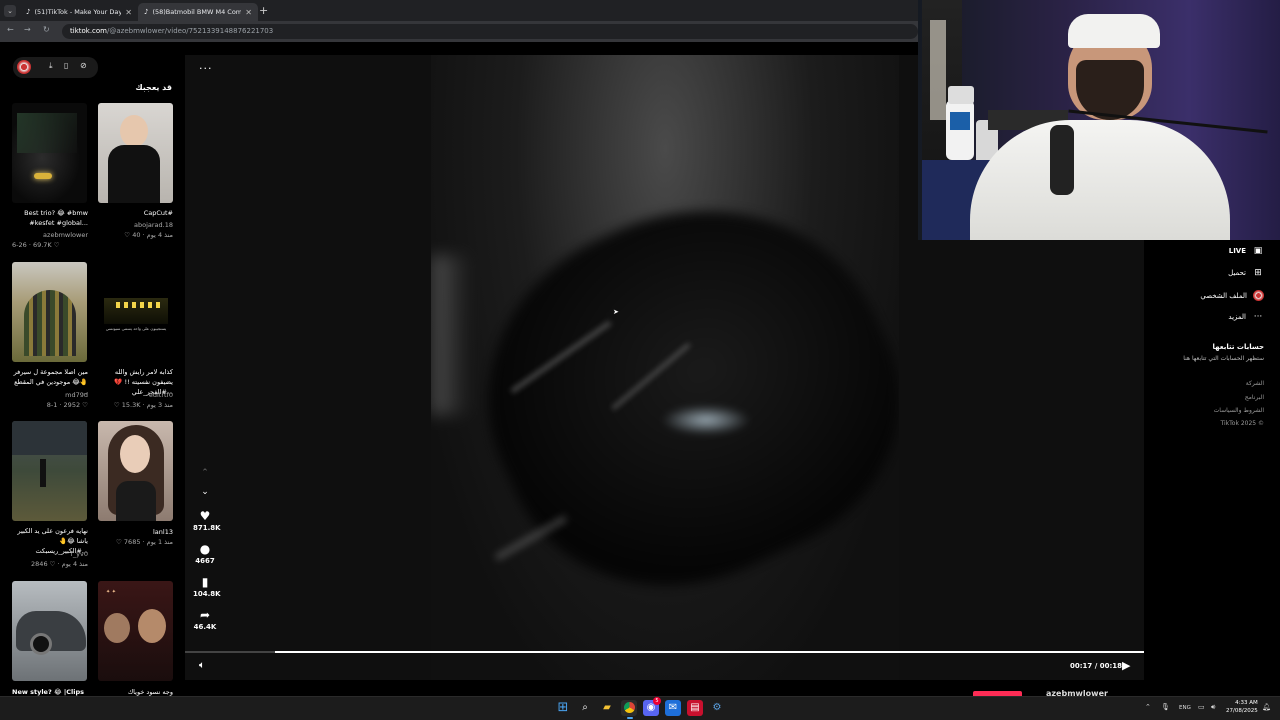 The height and width of the screenshot is (720, 1280). I want to click on save-count: 104.8K, so click(207, 594).